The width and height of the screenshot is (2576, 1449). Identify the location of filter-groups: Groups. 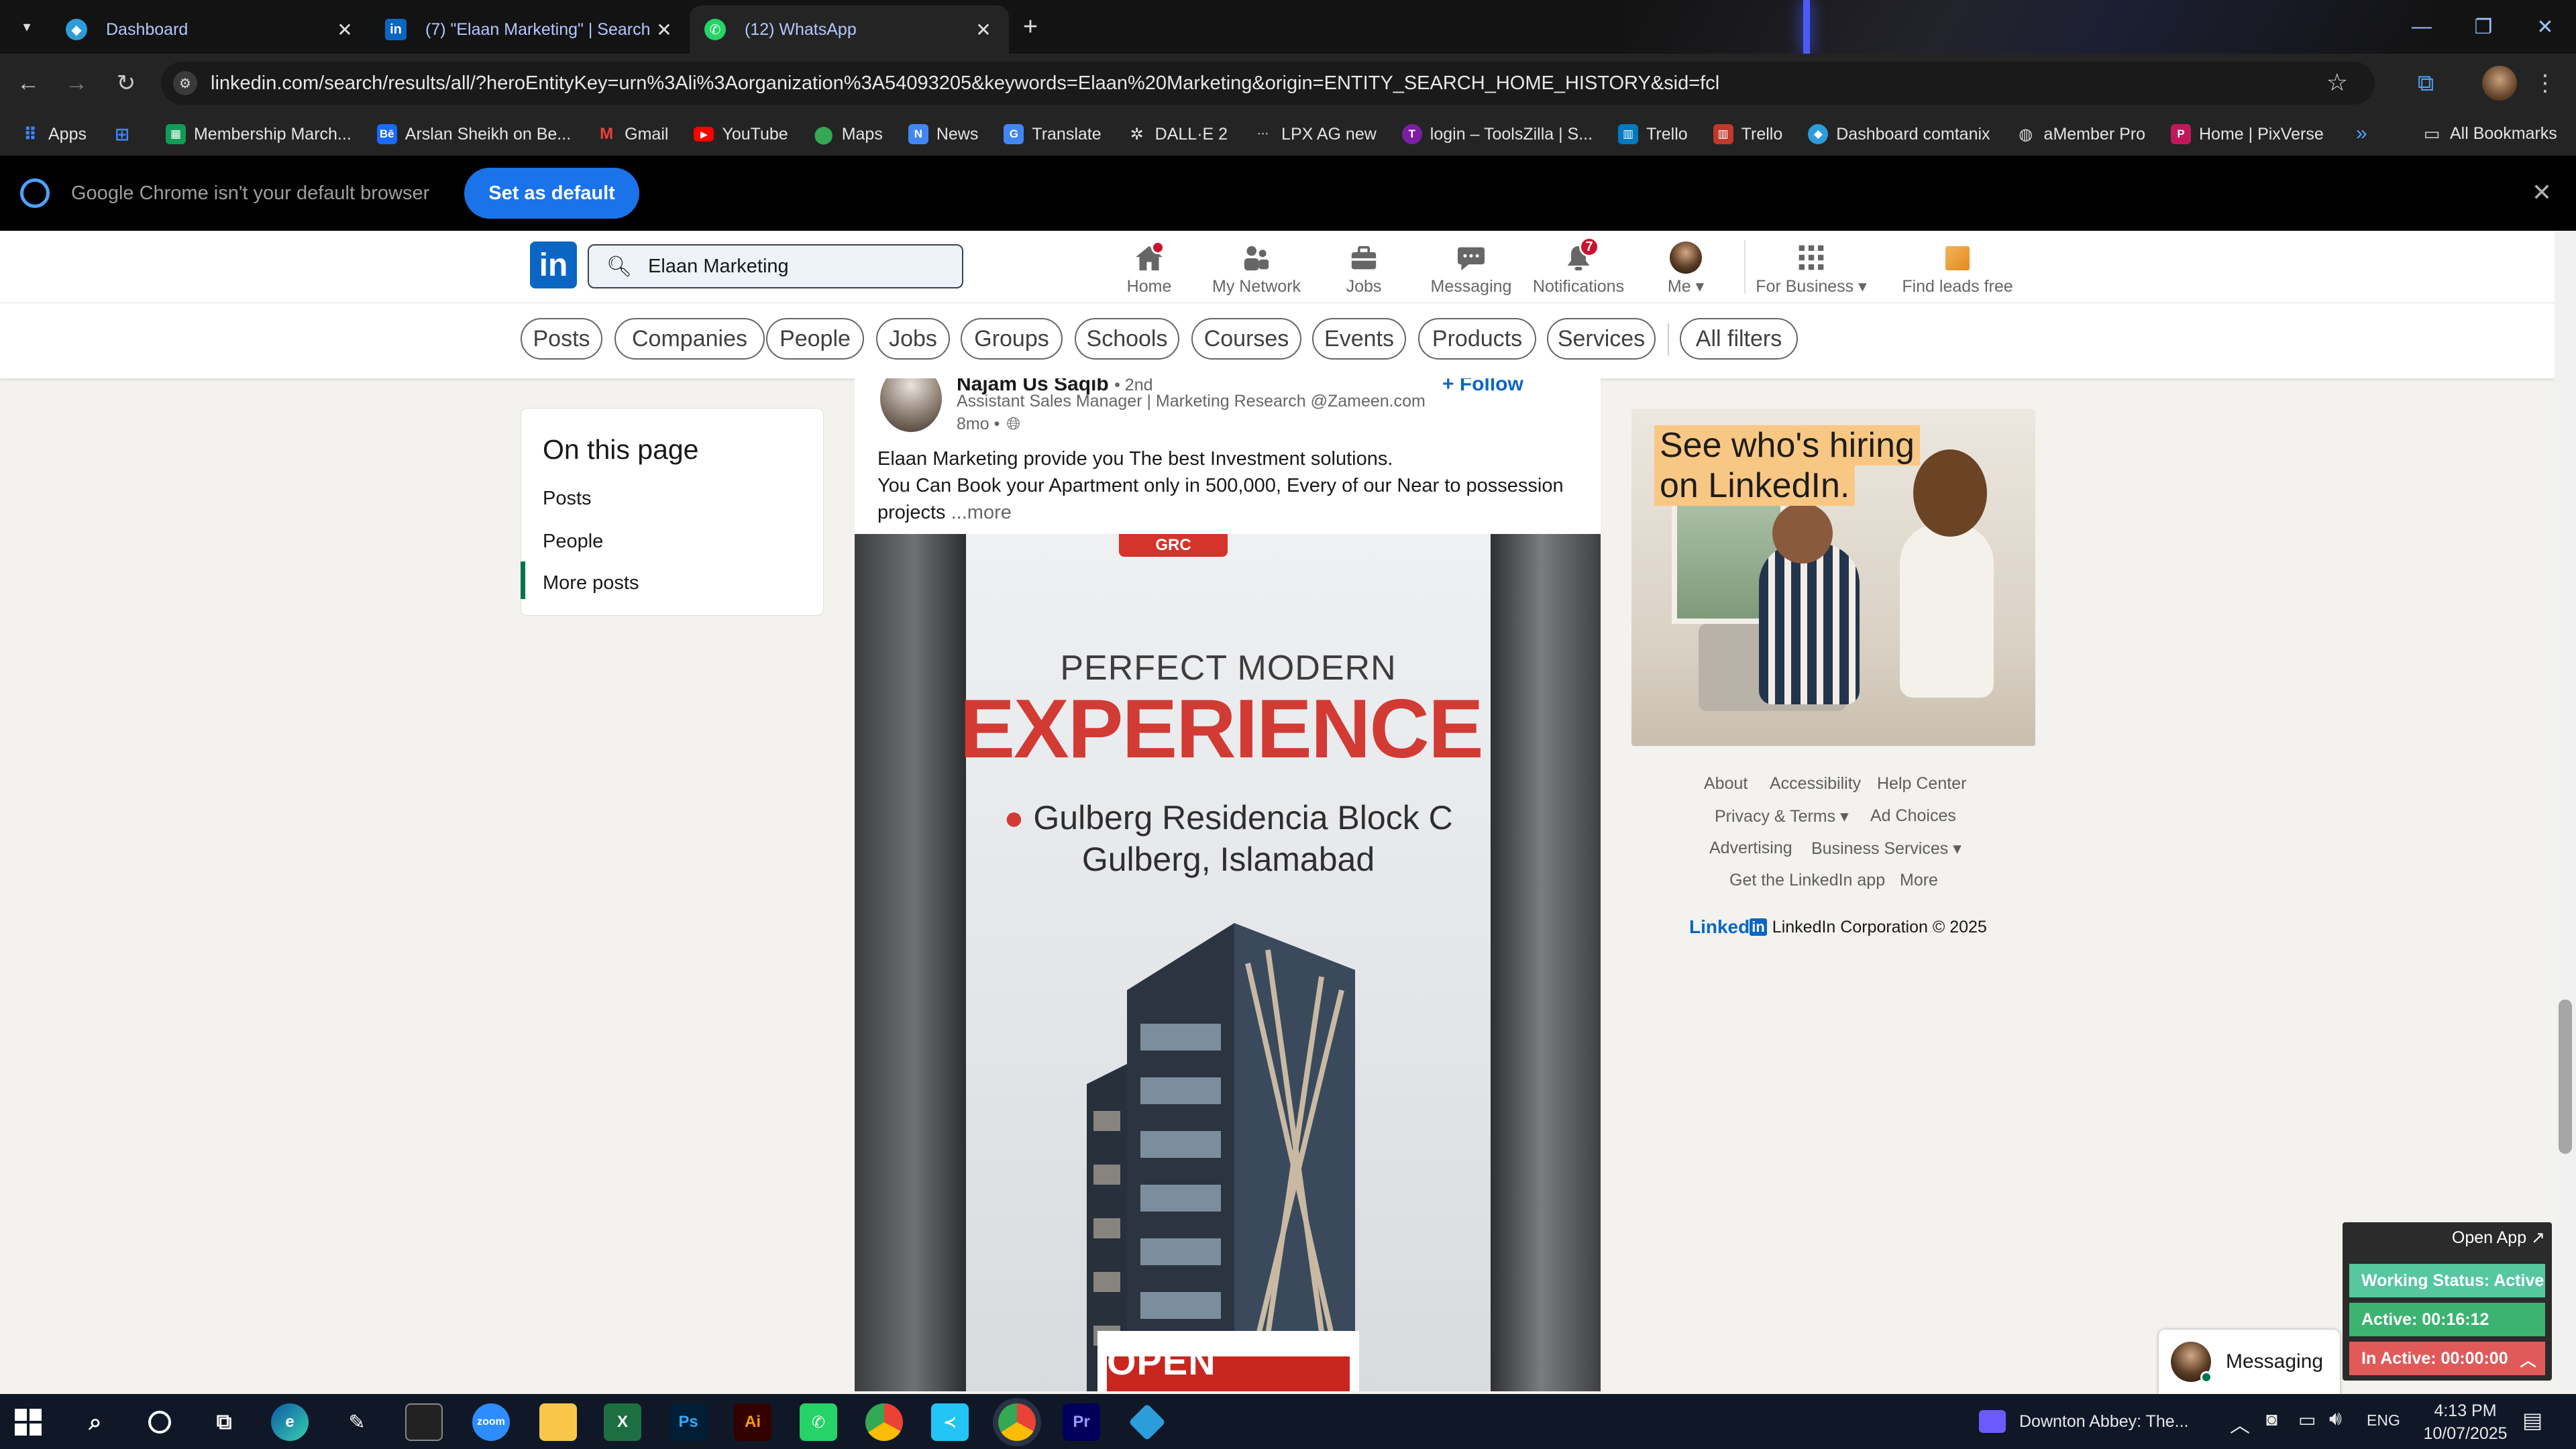
(1012, 339).